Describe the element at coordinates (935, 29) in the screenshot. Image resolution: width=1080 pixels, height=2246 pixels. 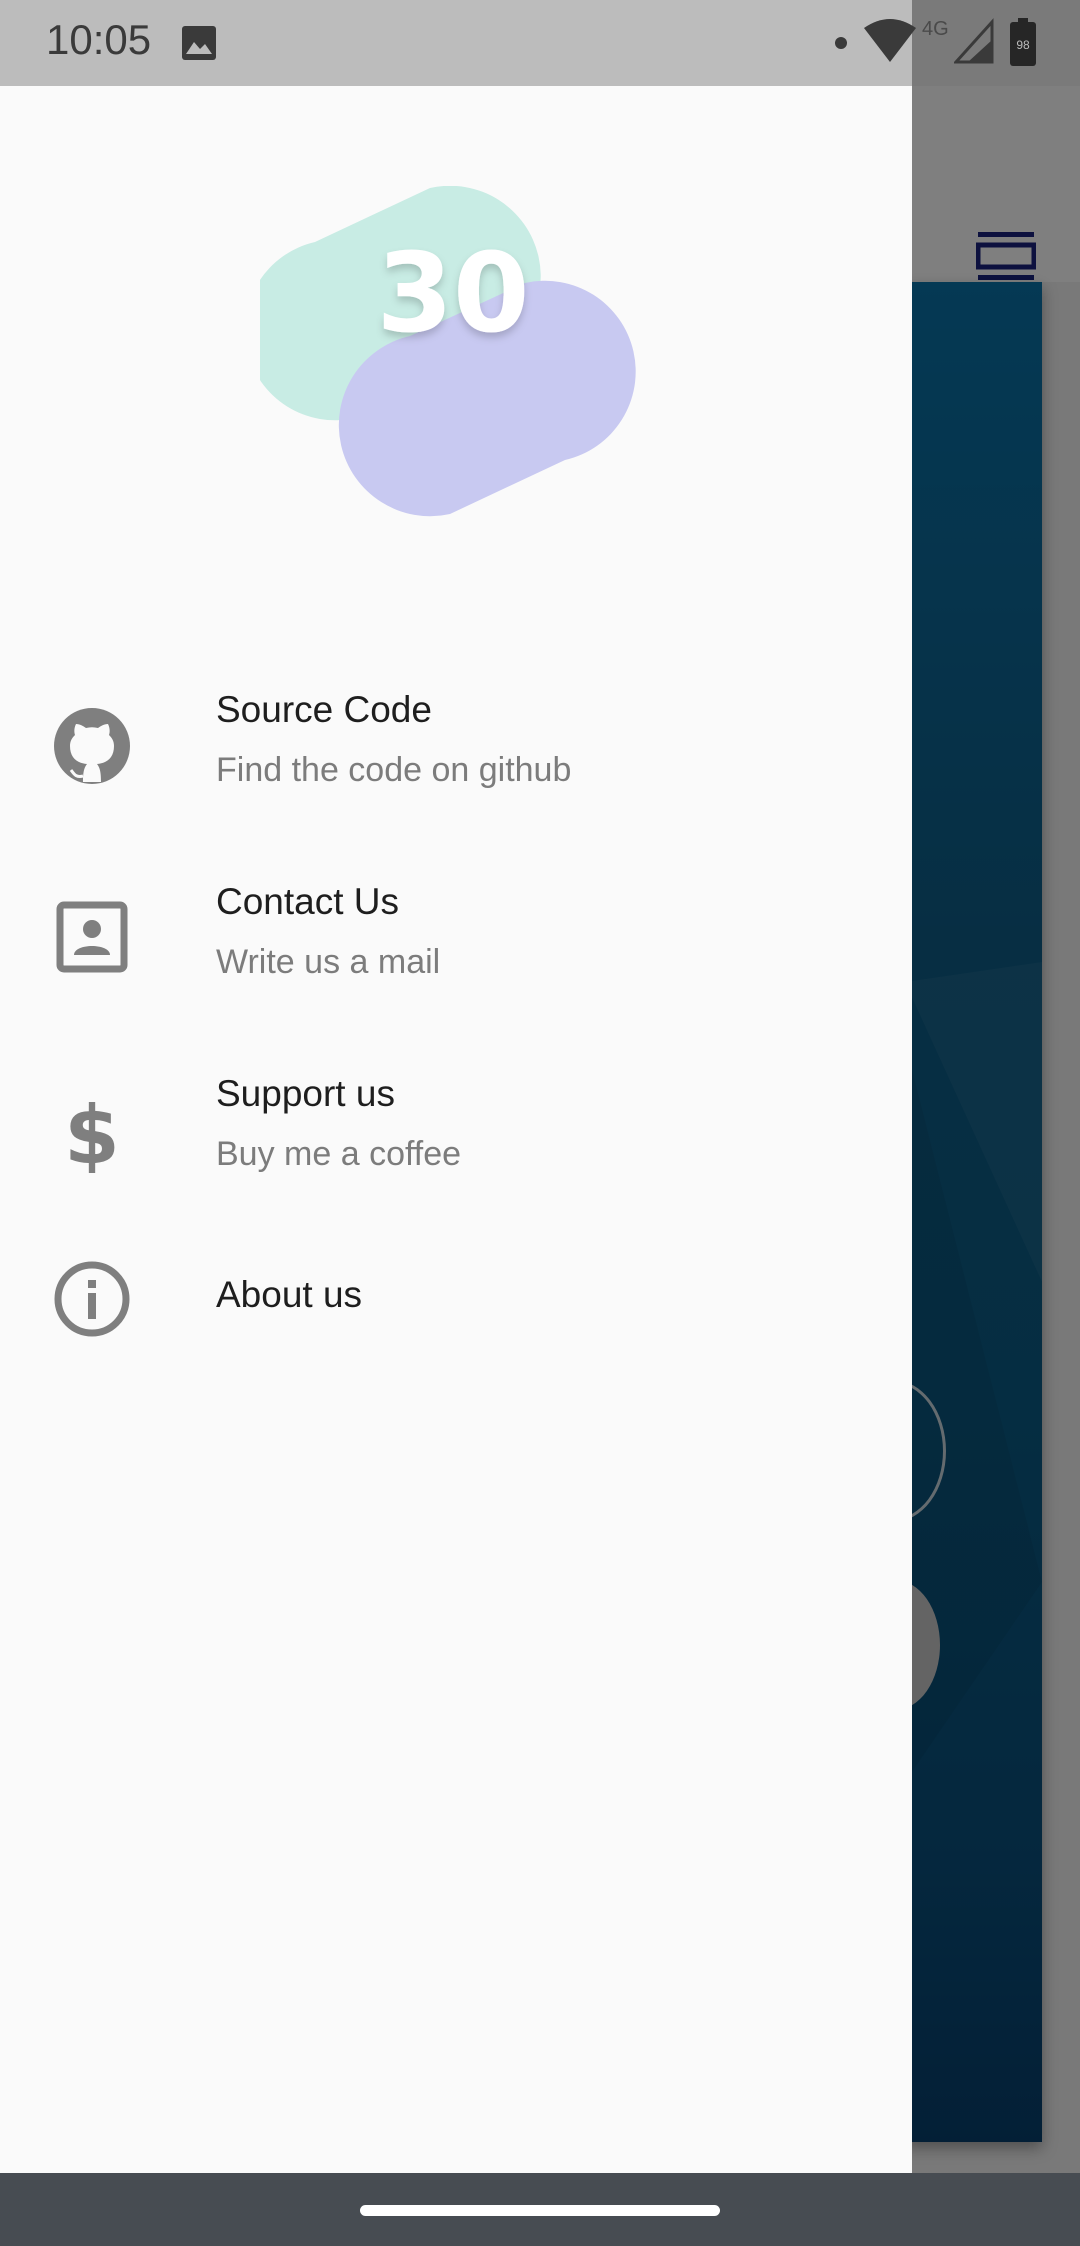
I see `network-type-label: 4G` at that location.